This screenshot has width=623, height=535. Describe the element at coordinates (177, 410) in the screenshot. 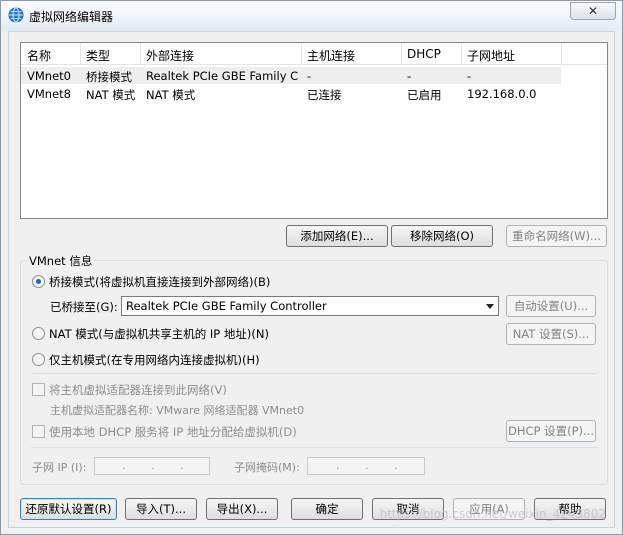

I see `adapter-name-label: 主机虚拟适配器名称: VMware 网络适配器 VMnet0` at that location.